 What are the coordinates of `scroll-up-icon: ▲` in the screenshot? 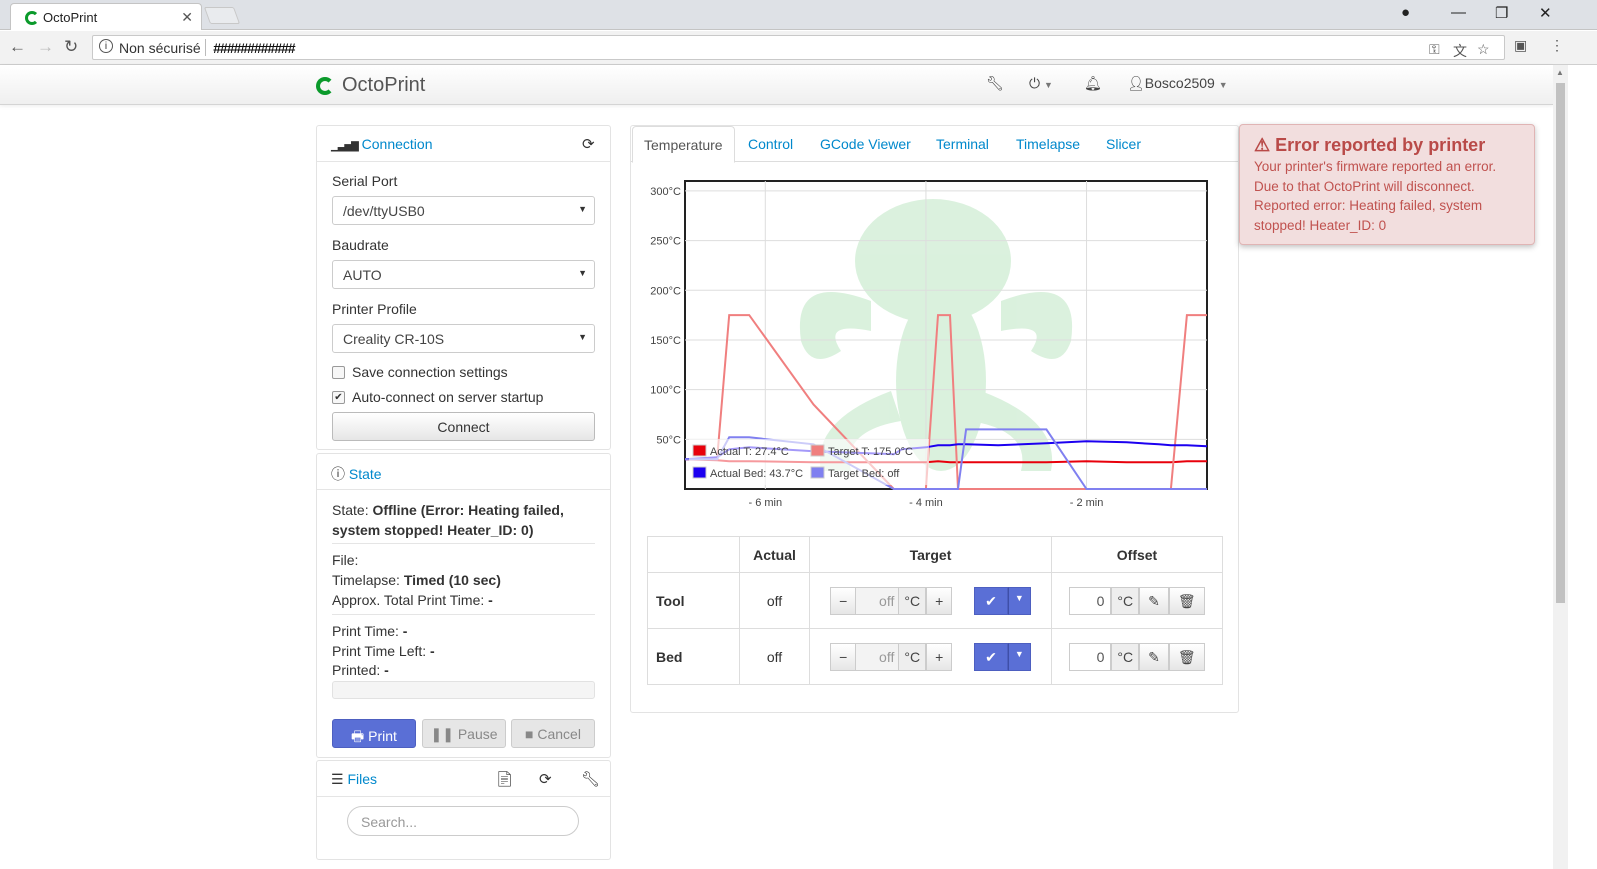 It's located at (1560, 72).